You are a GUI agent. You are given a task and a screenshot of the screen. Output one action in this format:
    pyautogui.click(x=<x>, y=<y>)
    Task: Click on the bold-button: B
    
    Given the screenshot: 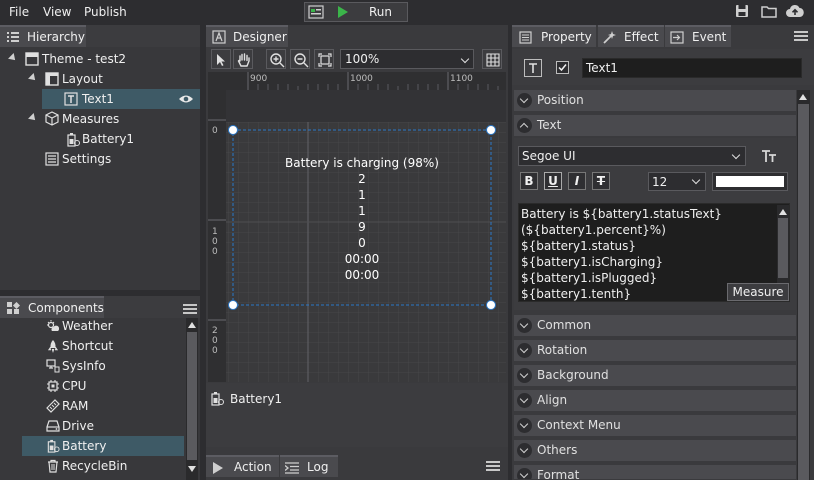 What is the action you would take?
    pyautogui.click(x=529, y=181)
    